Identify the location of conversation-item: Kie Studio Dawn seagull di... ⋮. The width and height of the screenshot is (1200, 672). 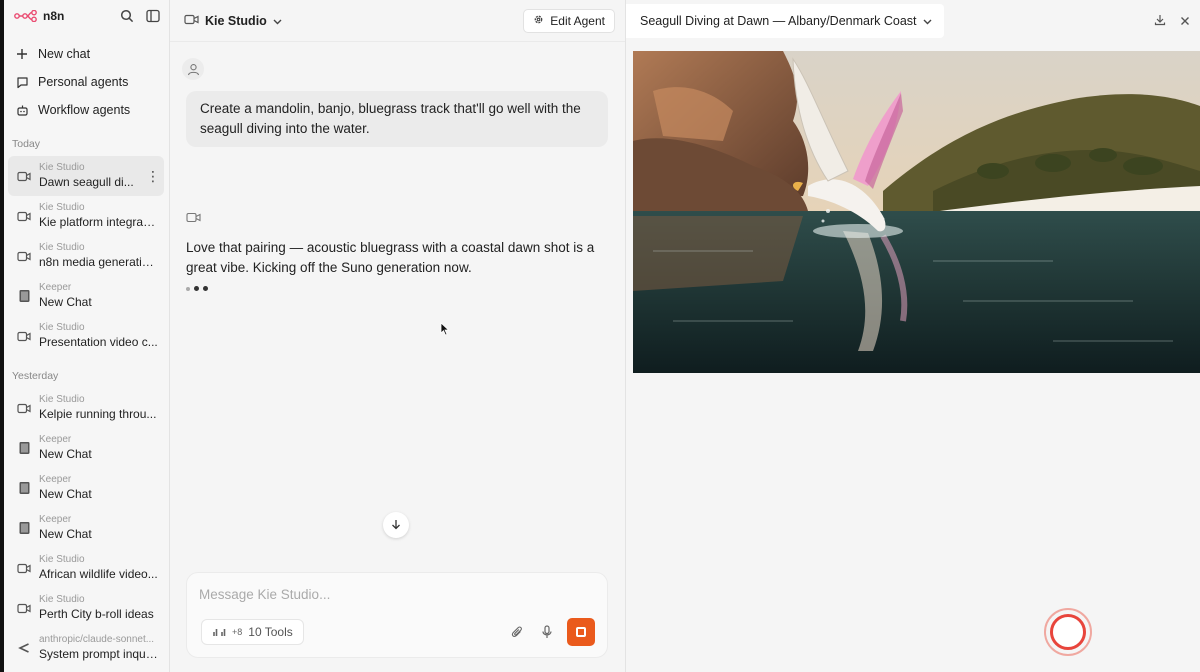
(86, 176).